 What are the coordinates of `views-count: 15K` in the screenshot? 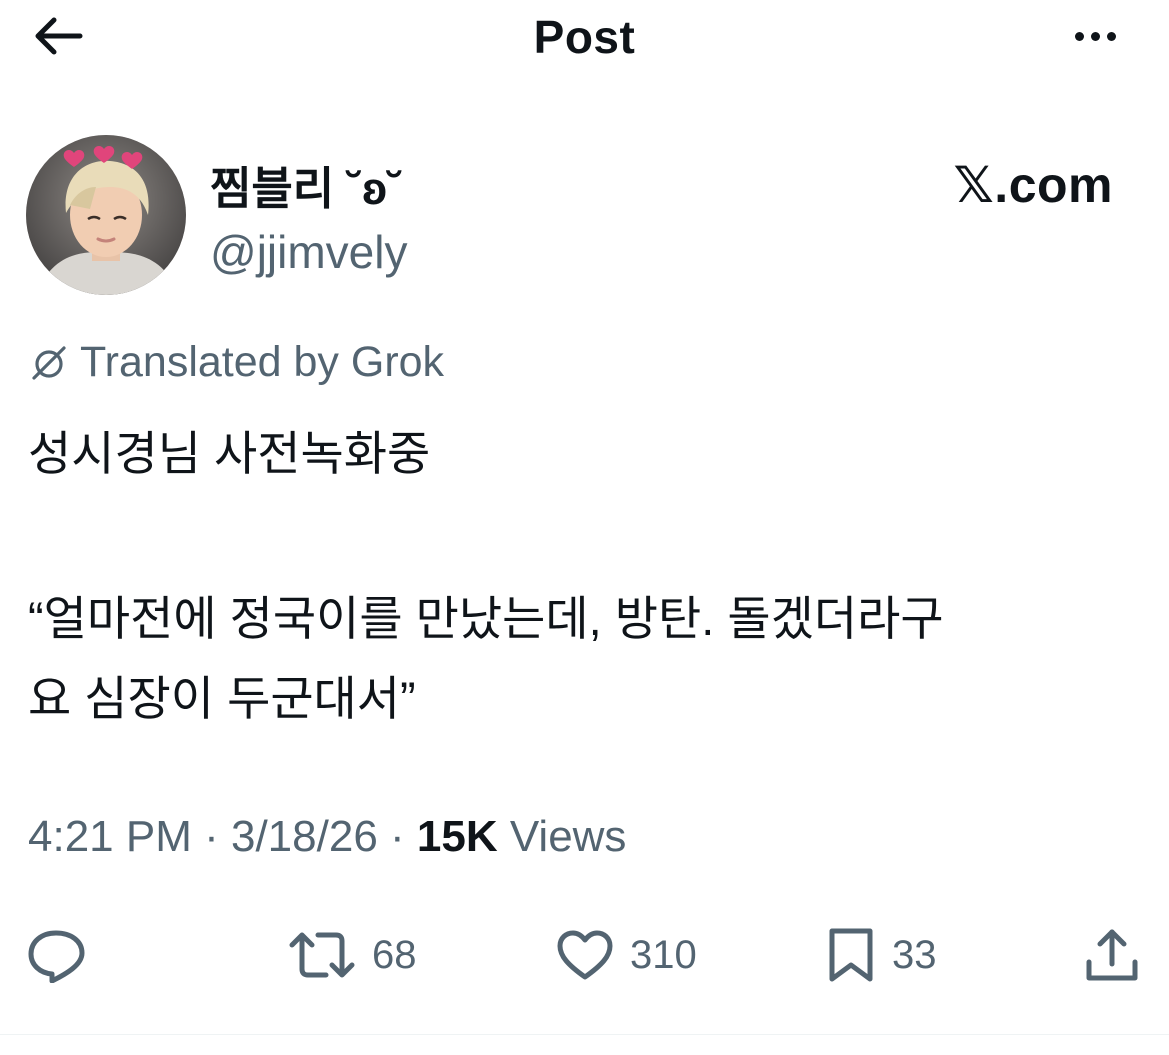 It's located at (457, 836).